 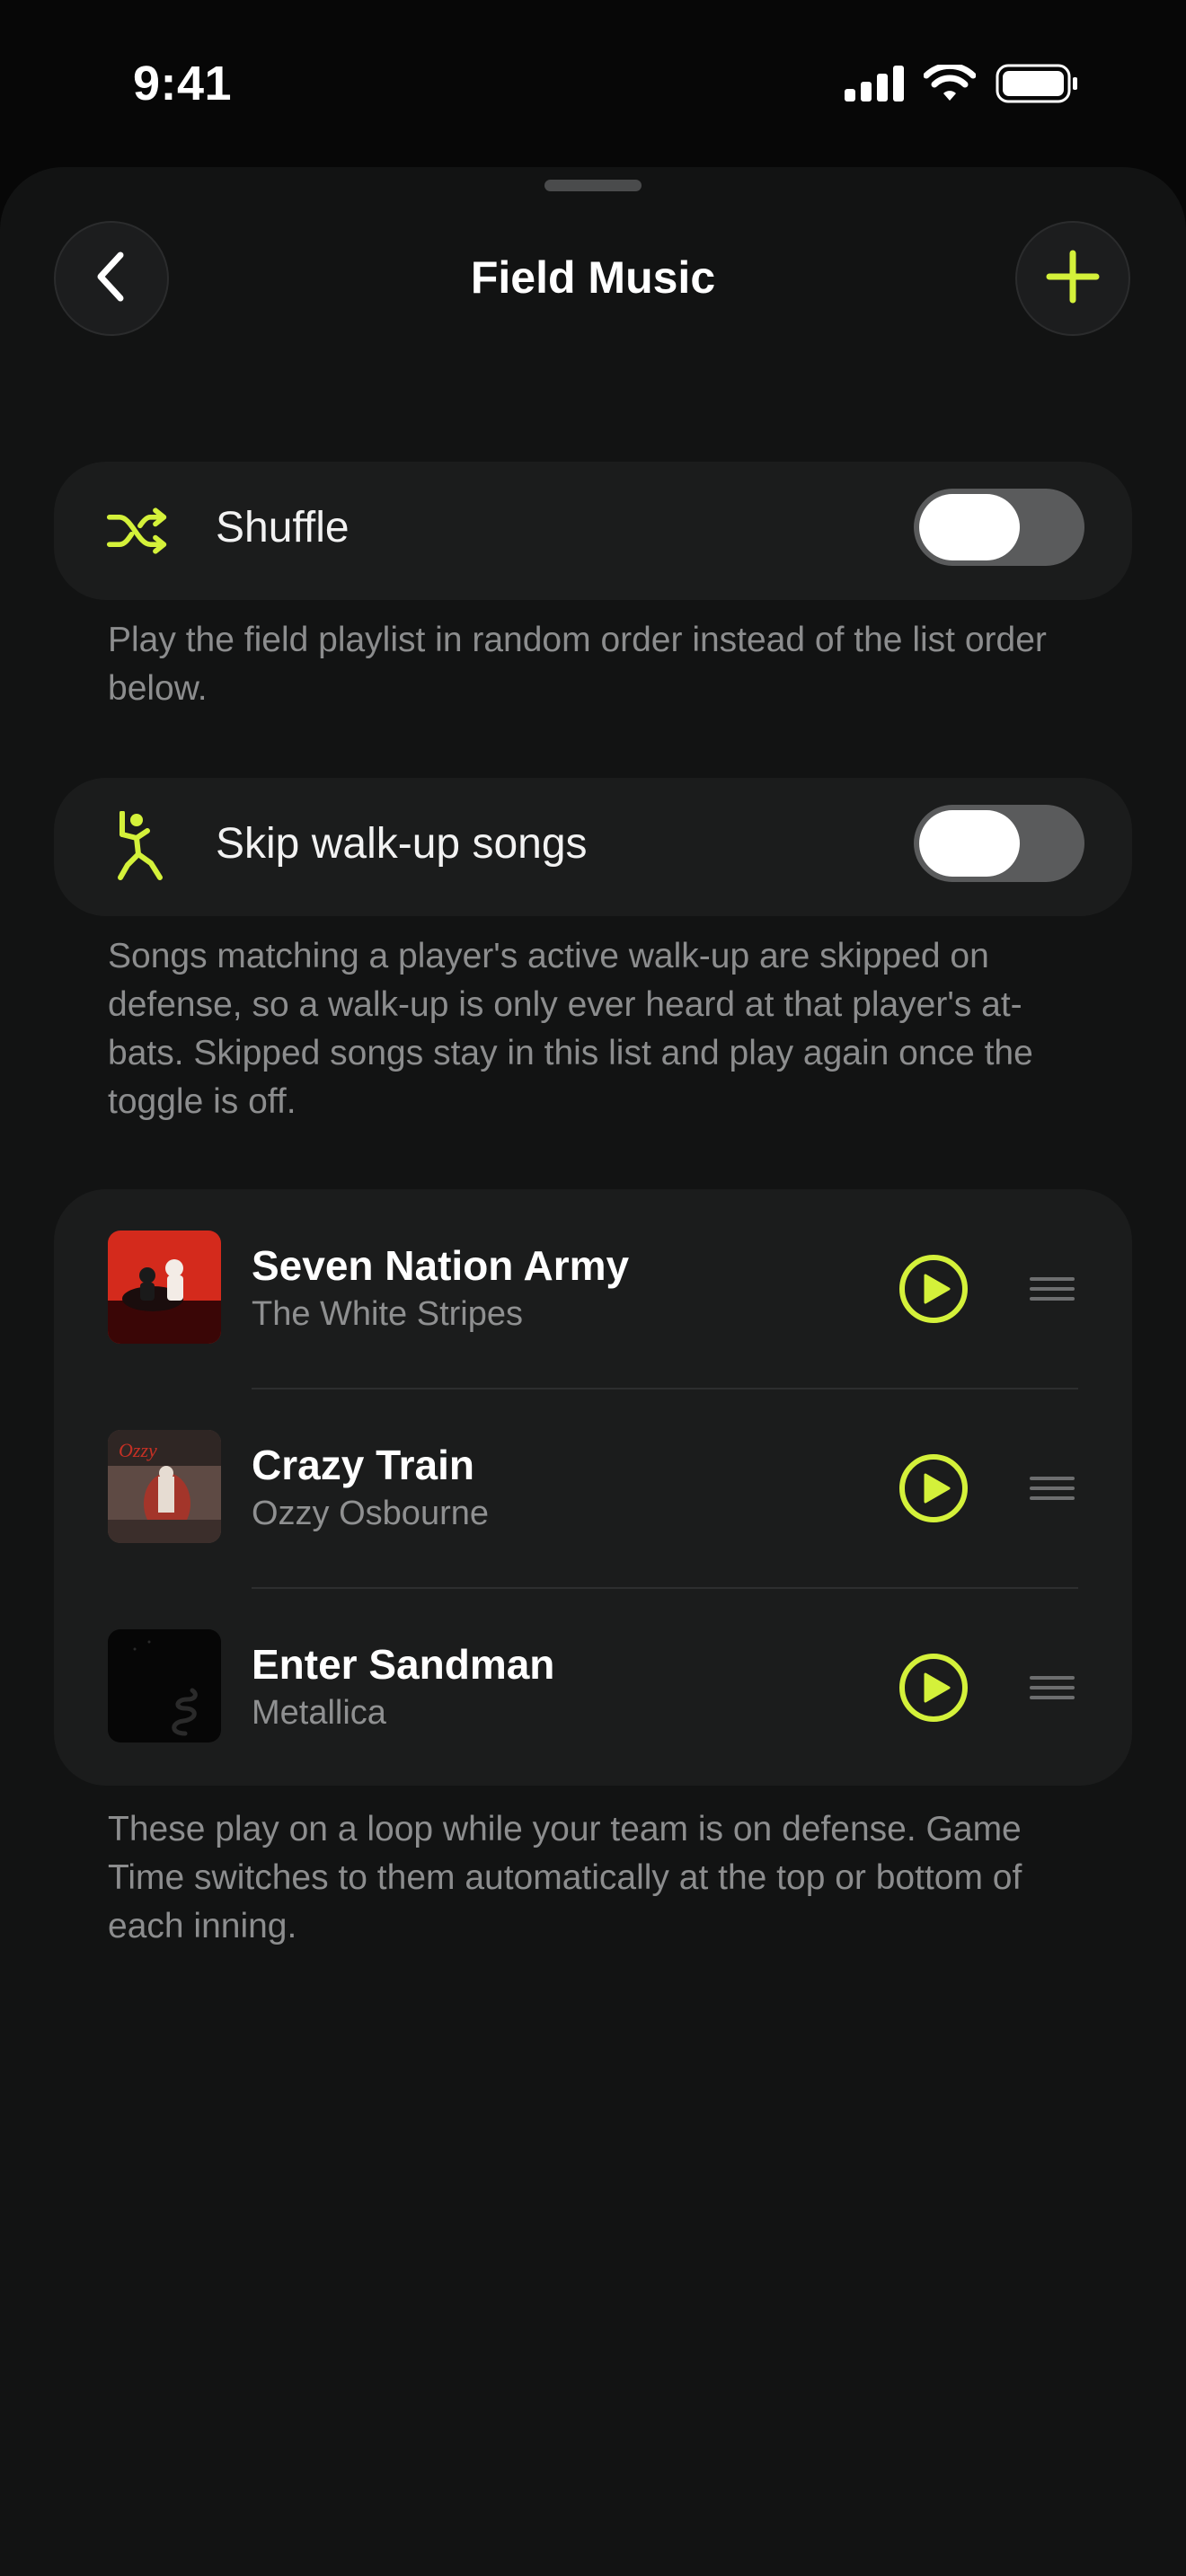 What do you see at coordinates (387, 1314) in the screenshot?
I see `song-artist: The White Stripes` at bounding box center [387, 1314].